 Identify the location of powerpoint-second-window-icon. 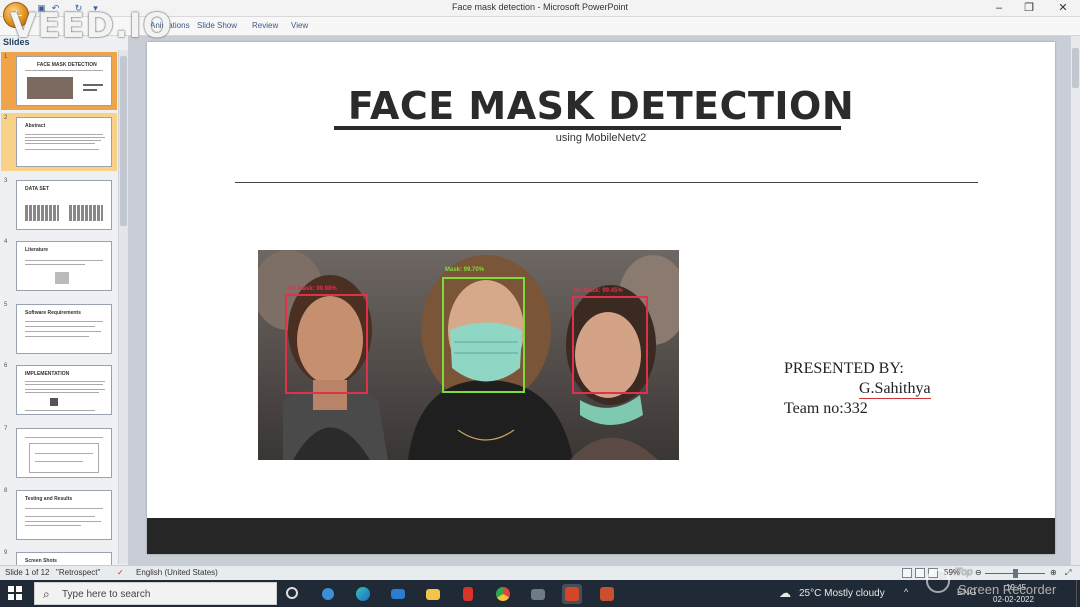
(607, 594).